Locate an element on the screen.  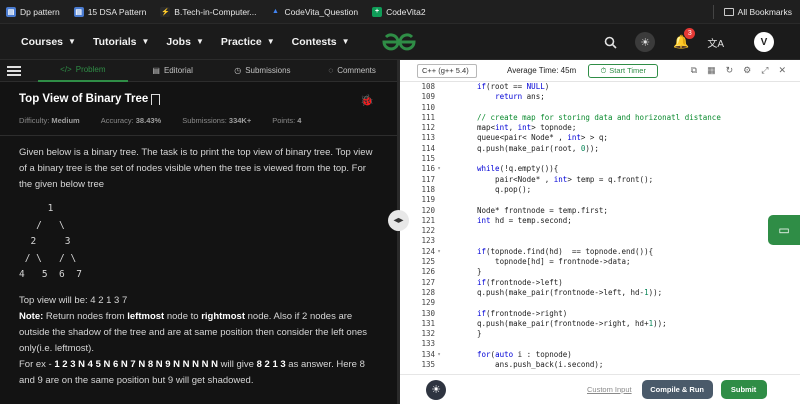
code-line: 135 ans.push_back(i.second); is located at coordinates (600, 365).